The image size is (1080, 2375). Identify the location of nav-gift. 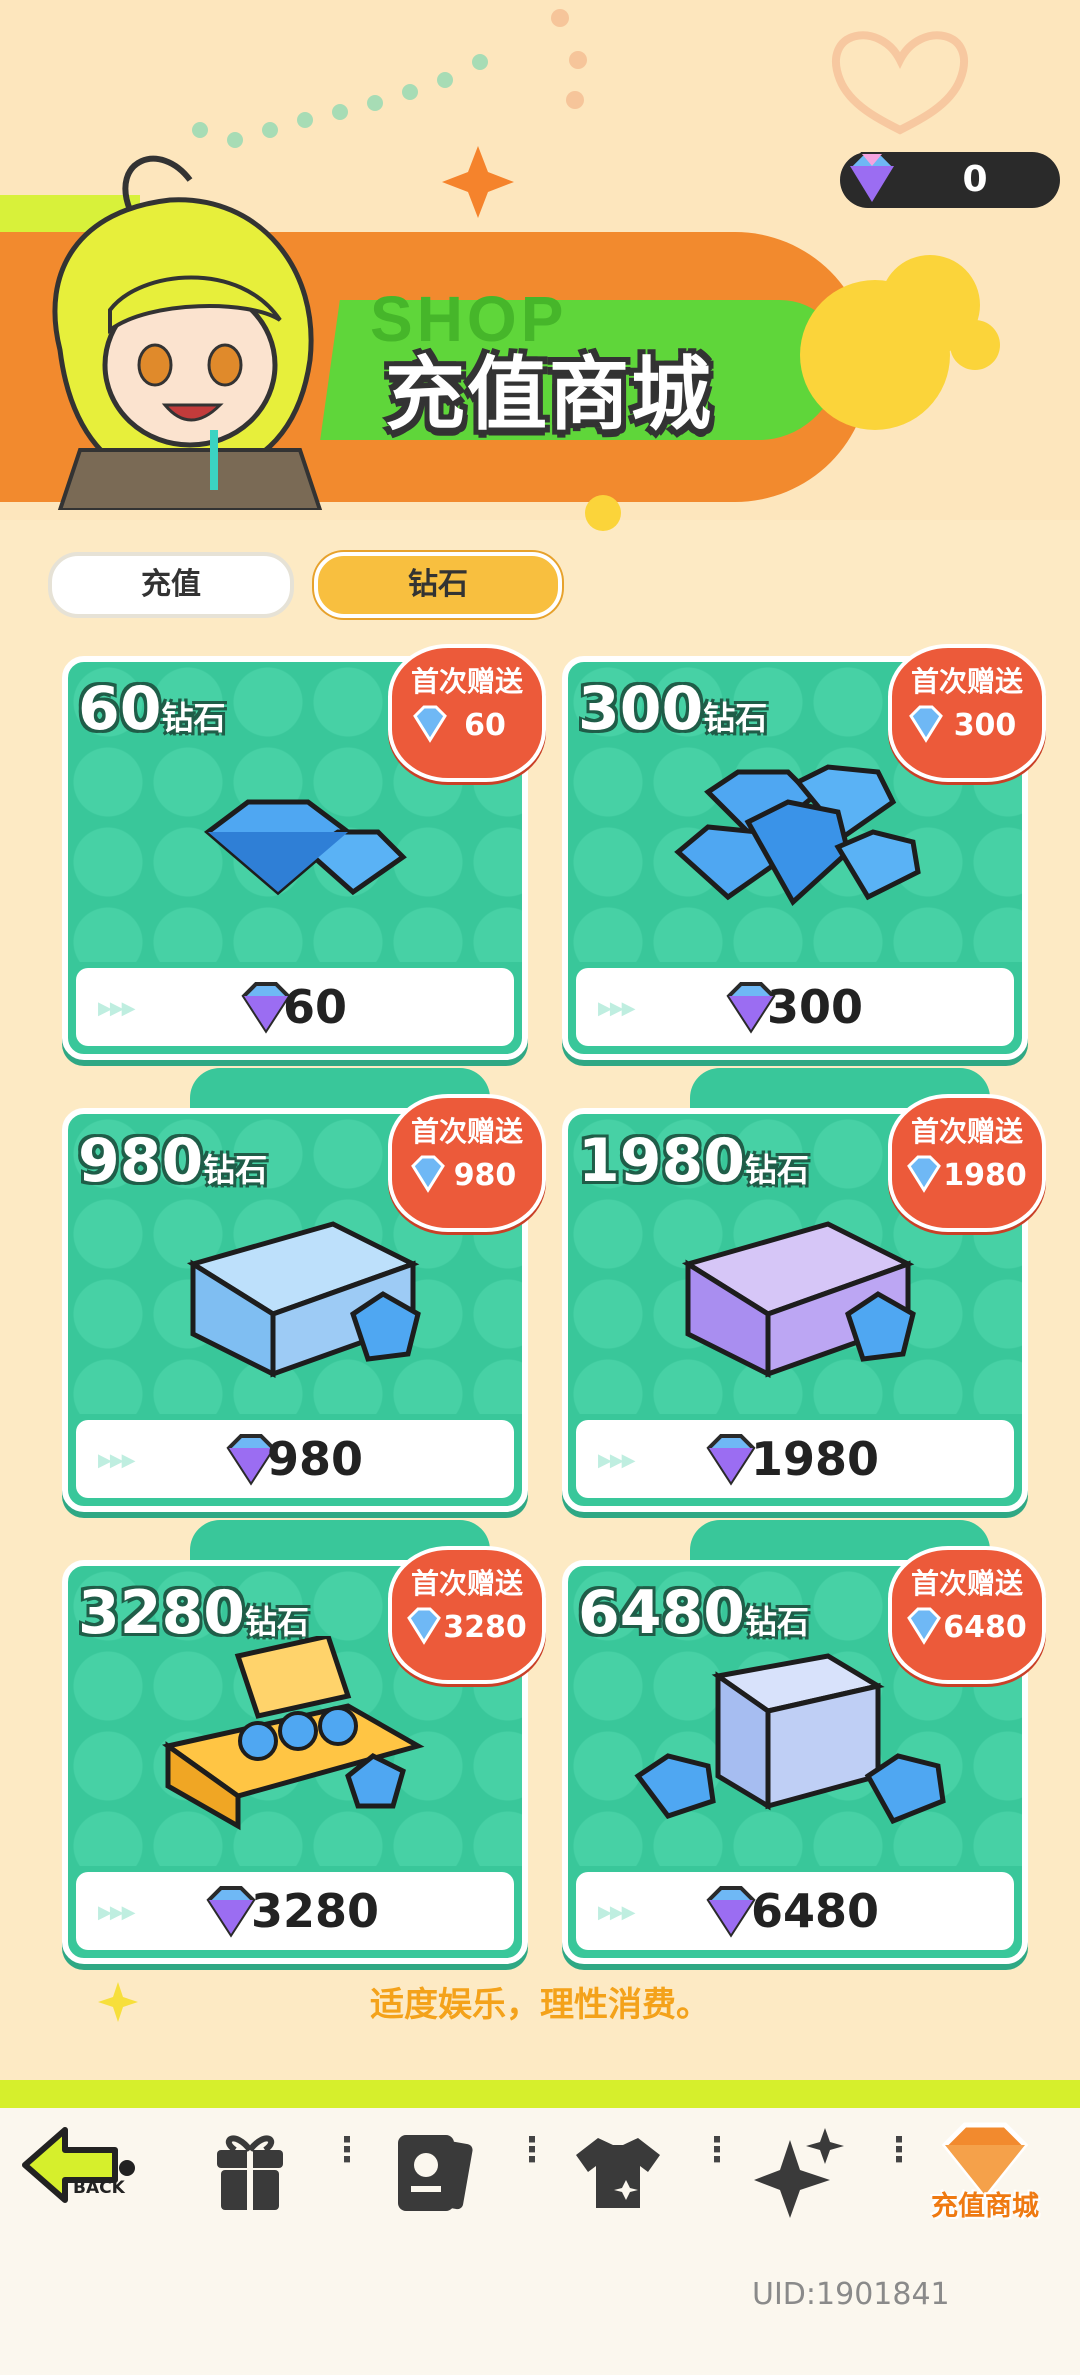
(250, 2180).